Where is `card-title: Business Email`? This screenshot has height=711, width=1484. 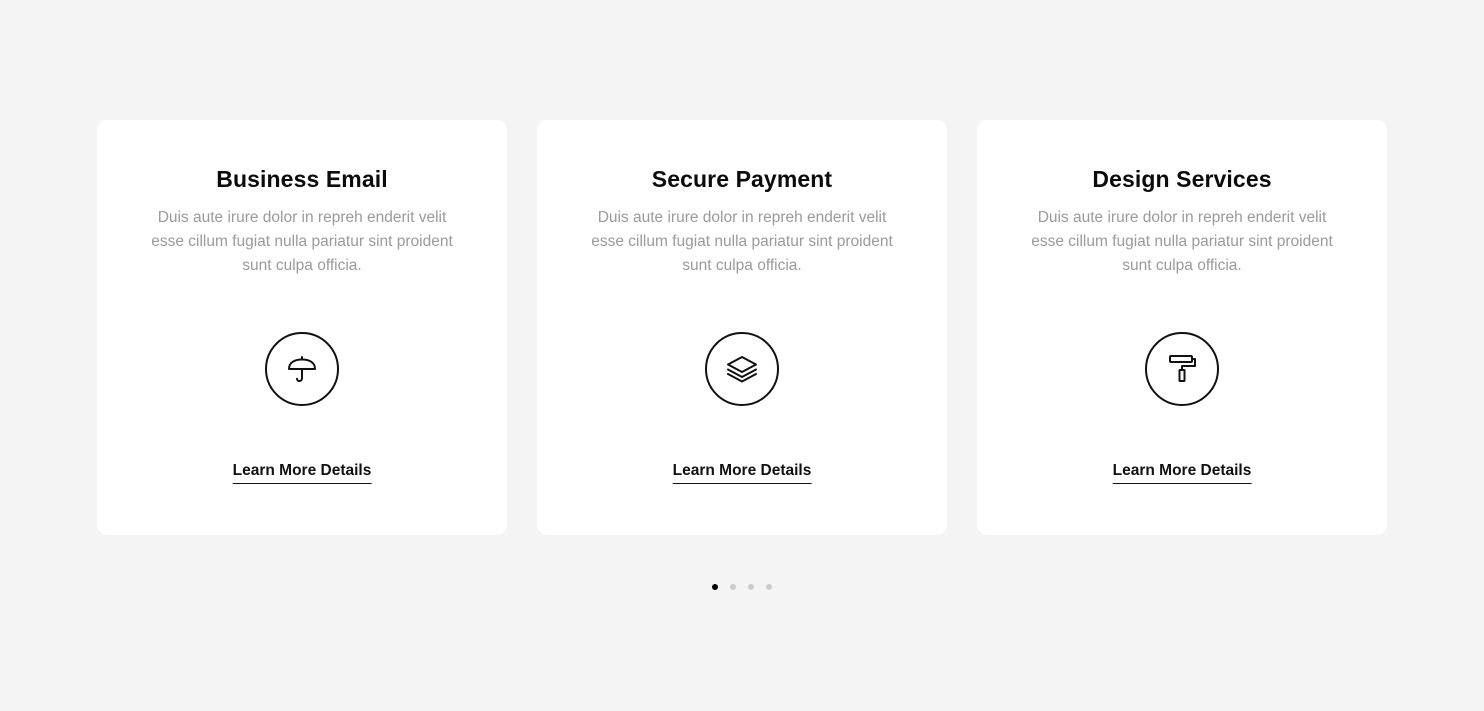
card-title: Business Email is located at coordinates (302, 179).